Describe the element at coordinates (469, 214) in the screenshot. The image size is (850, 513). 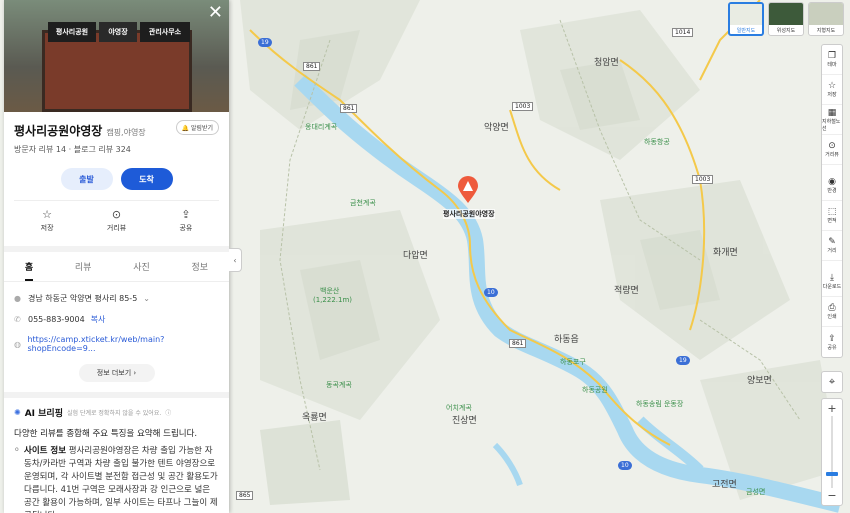
I see `marker-label: 평사리공원야영장` at that location.